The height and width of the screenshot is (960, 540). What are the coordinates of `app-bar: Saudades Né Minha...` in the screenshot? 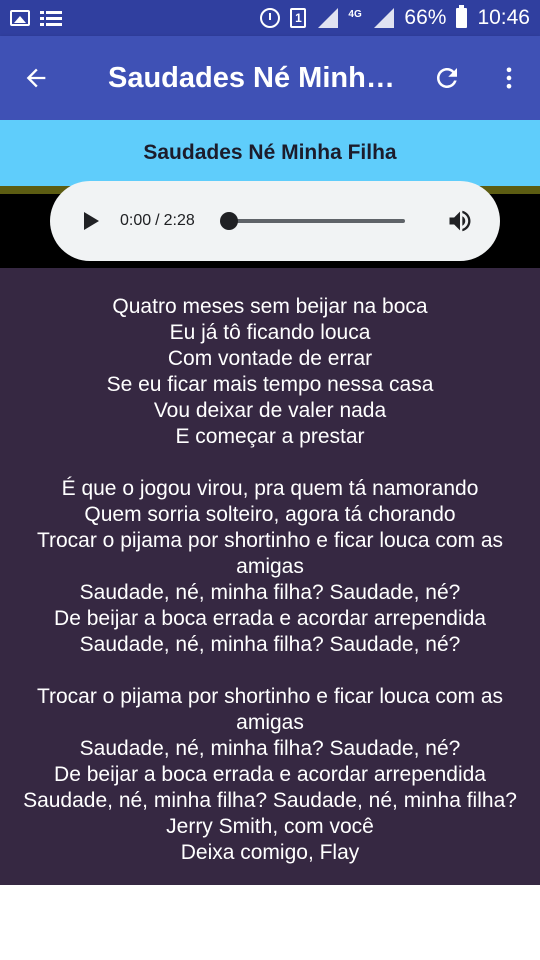 It's located at (270, 78).